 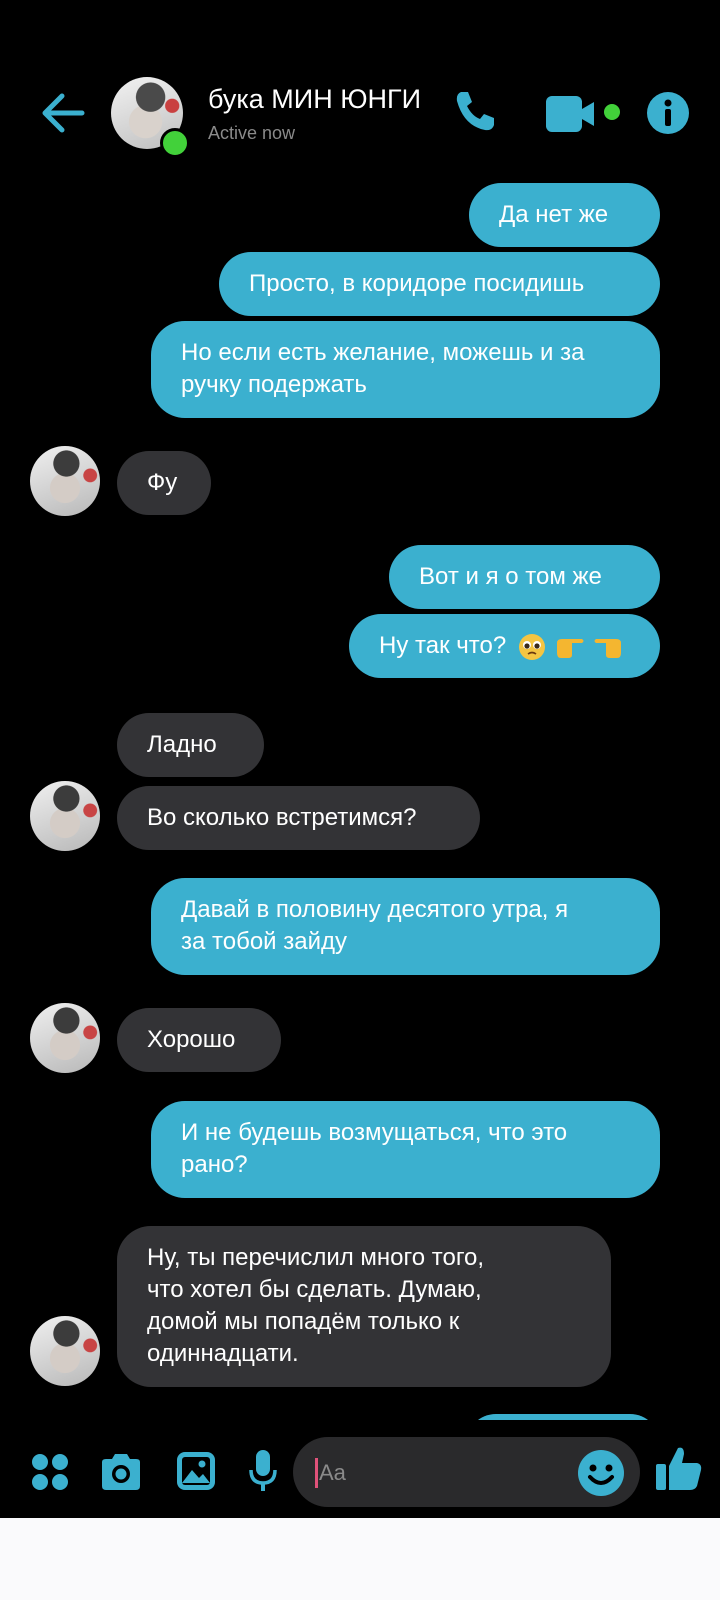 I want to click on pointing-right-emoji-icon, so click(x=570, y=648).